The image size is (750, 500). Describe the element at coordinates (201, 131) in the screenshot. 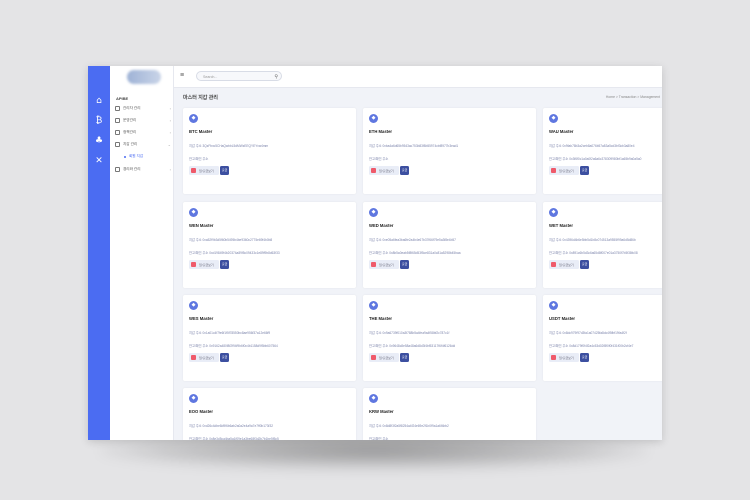

I see `wallet-name: BTC Master` at that location.